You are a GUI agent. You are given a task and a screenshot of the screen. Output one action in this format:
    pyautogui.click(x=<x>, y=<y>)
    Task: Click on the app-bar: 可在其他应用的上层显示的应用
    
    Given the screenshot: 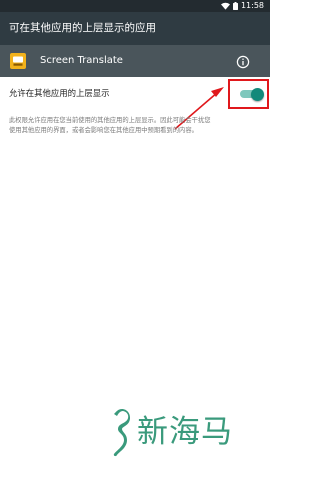 What is the action you would take?
    pyautogui.click(x=135, y=28)
    